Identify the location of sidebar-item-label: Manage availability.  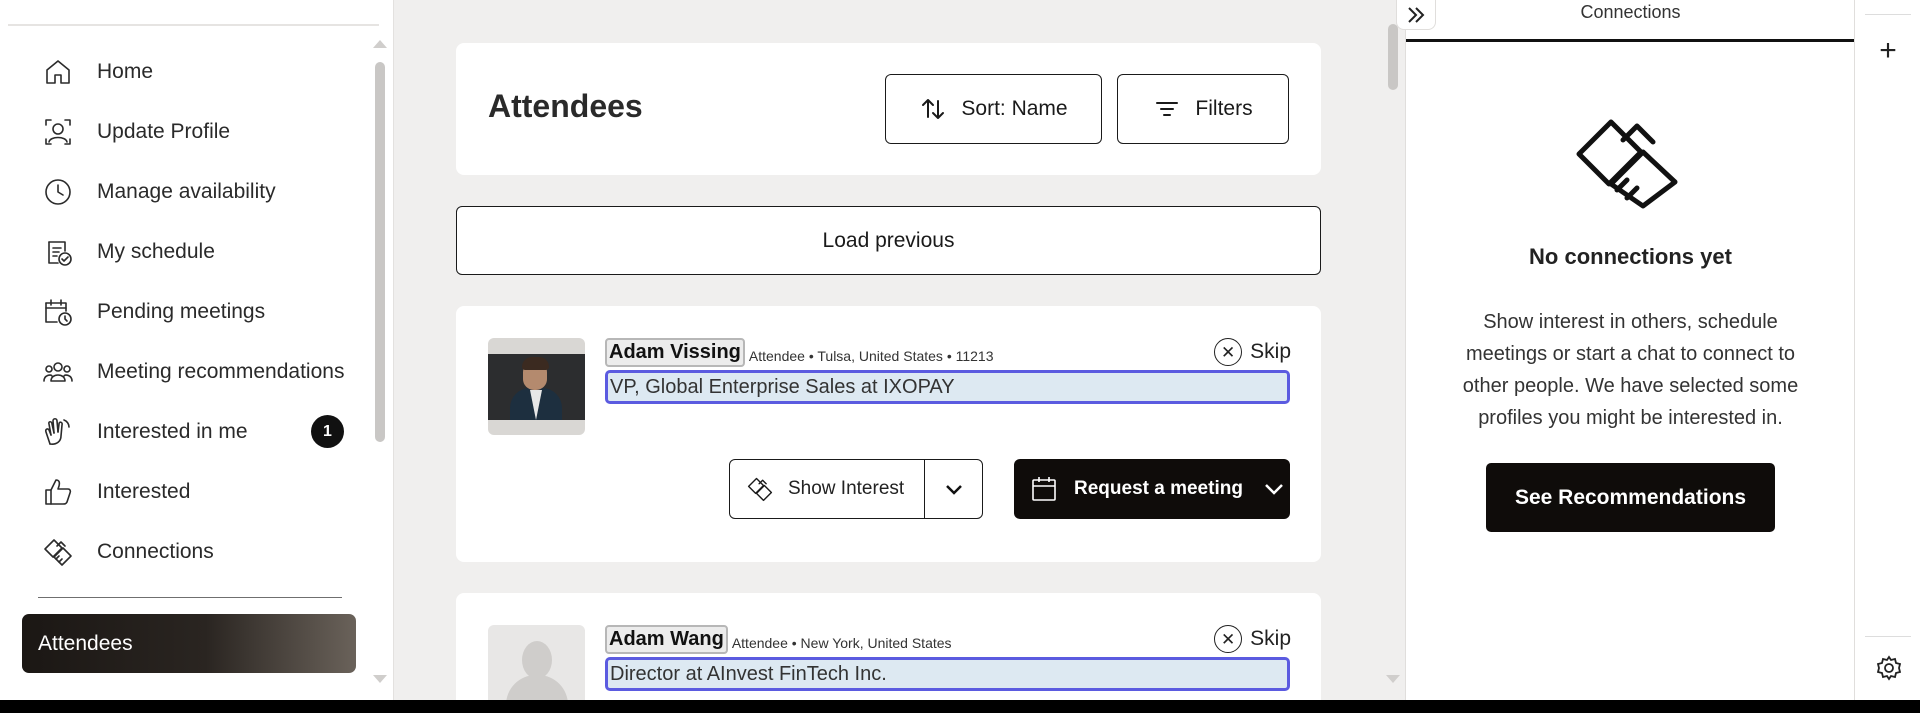
(186, 191).